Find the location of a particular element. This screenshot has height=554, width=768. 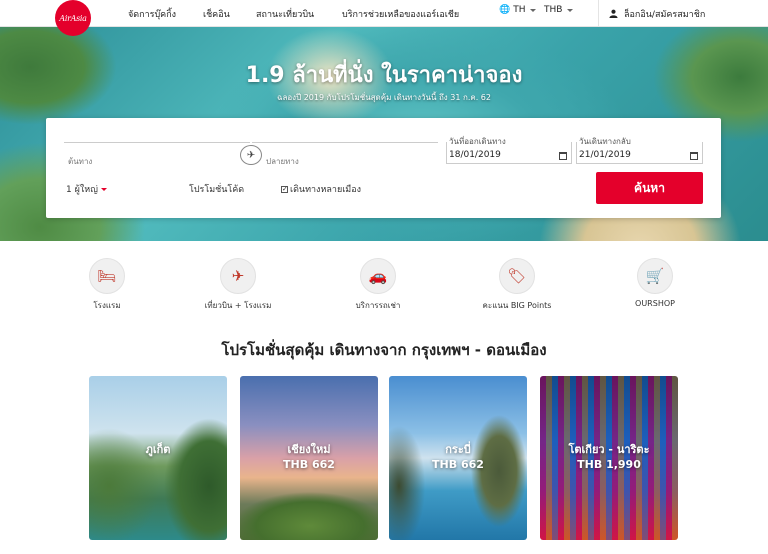

airplane-icon: ✈ is located at coordinates (251, 155).